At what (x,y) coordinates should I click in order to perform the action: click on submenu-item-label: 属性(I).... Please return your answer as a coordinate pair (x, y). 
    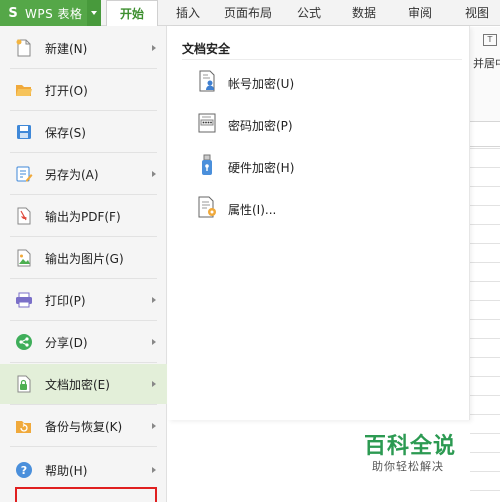
    Looking at the image, I should click on (252, 210).